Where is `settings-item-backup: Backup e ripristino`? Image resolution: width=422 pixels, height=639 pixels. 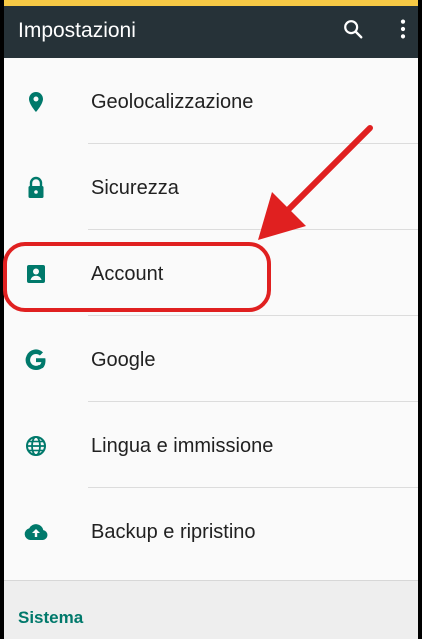 settings-item-backup: Backup e ripristino is located at coordinates (211, 531).